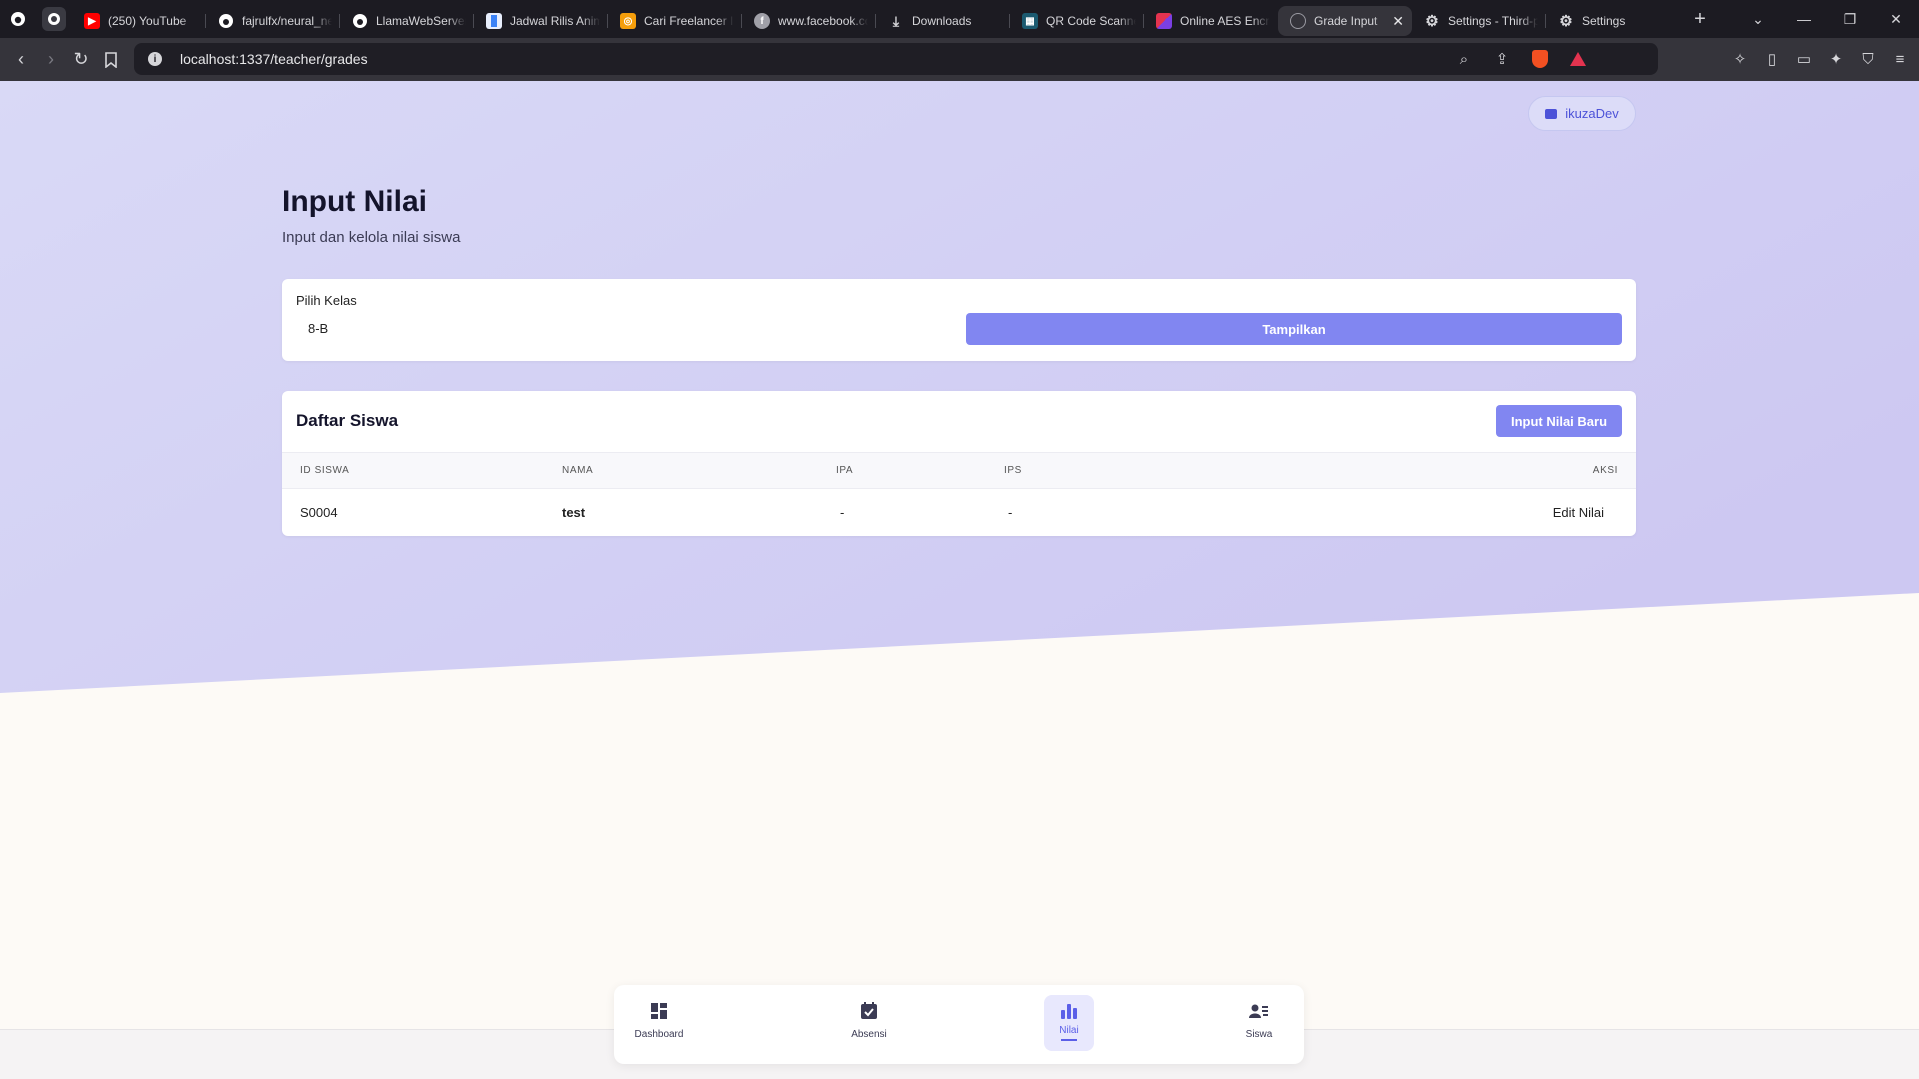  What do you see at coordinates (1559, 421) in the screenshot?
I see `input-new-grade-button: Input Nilai Baru` at bounding box center [1559, 421].